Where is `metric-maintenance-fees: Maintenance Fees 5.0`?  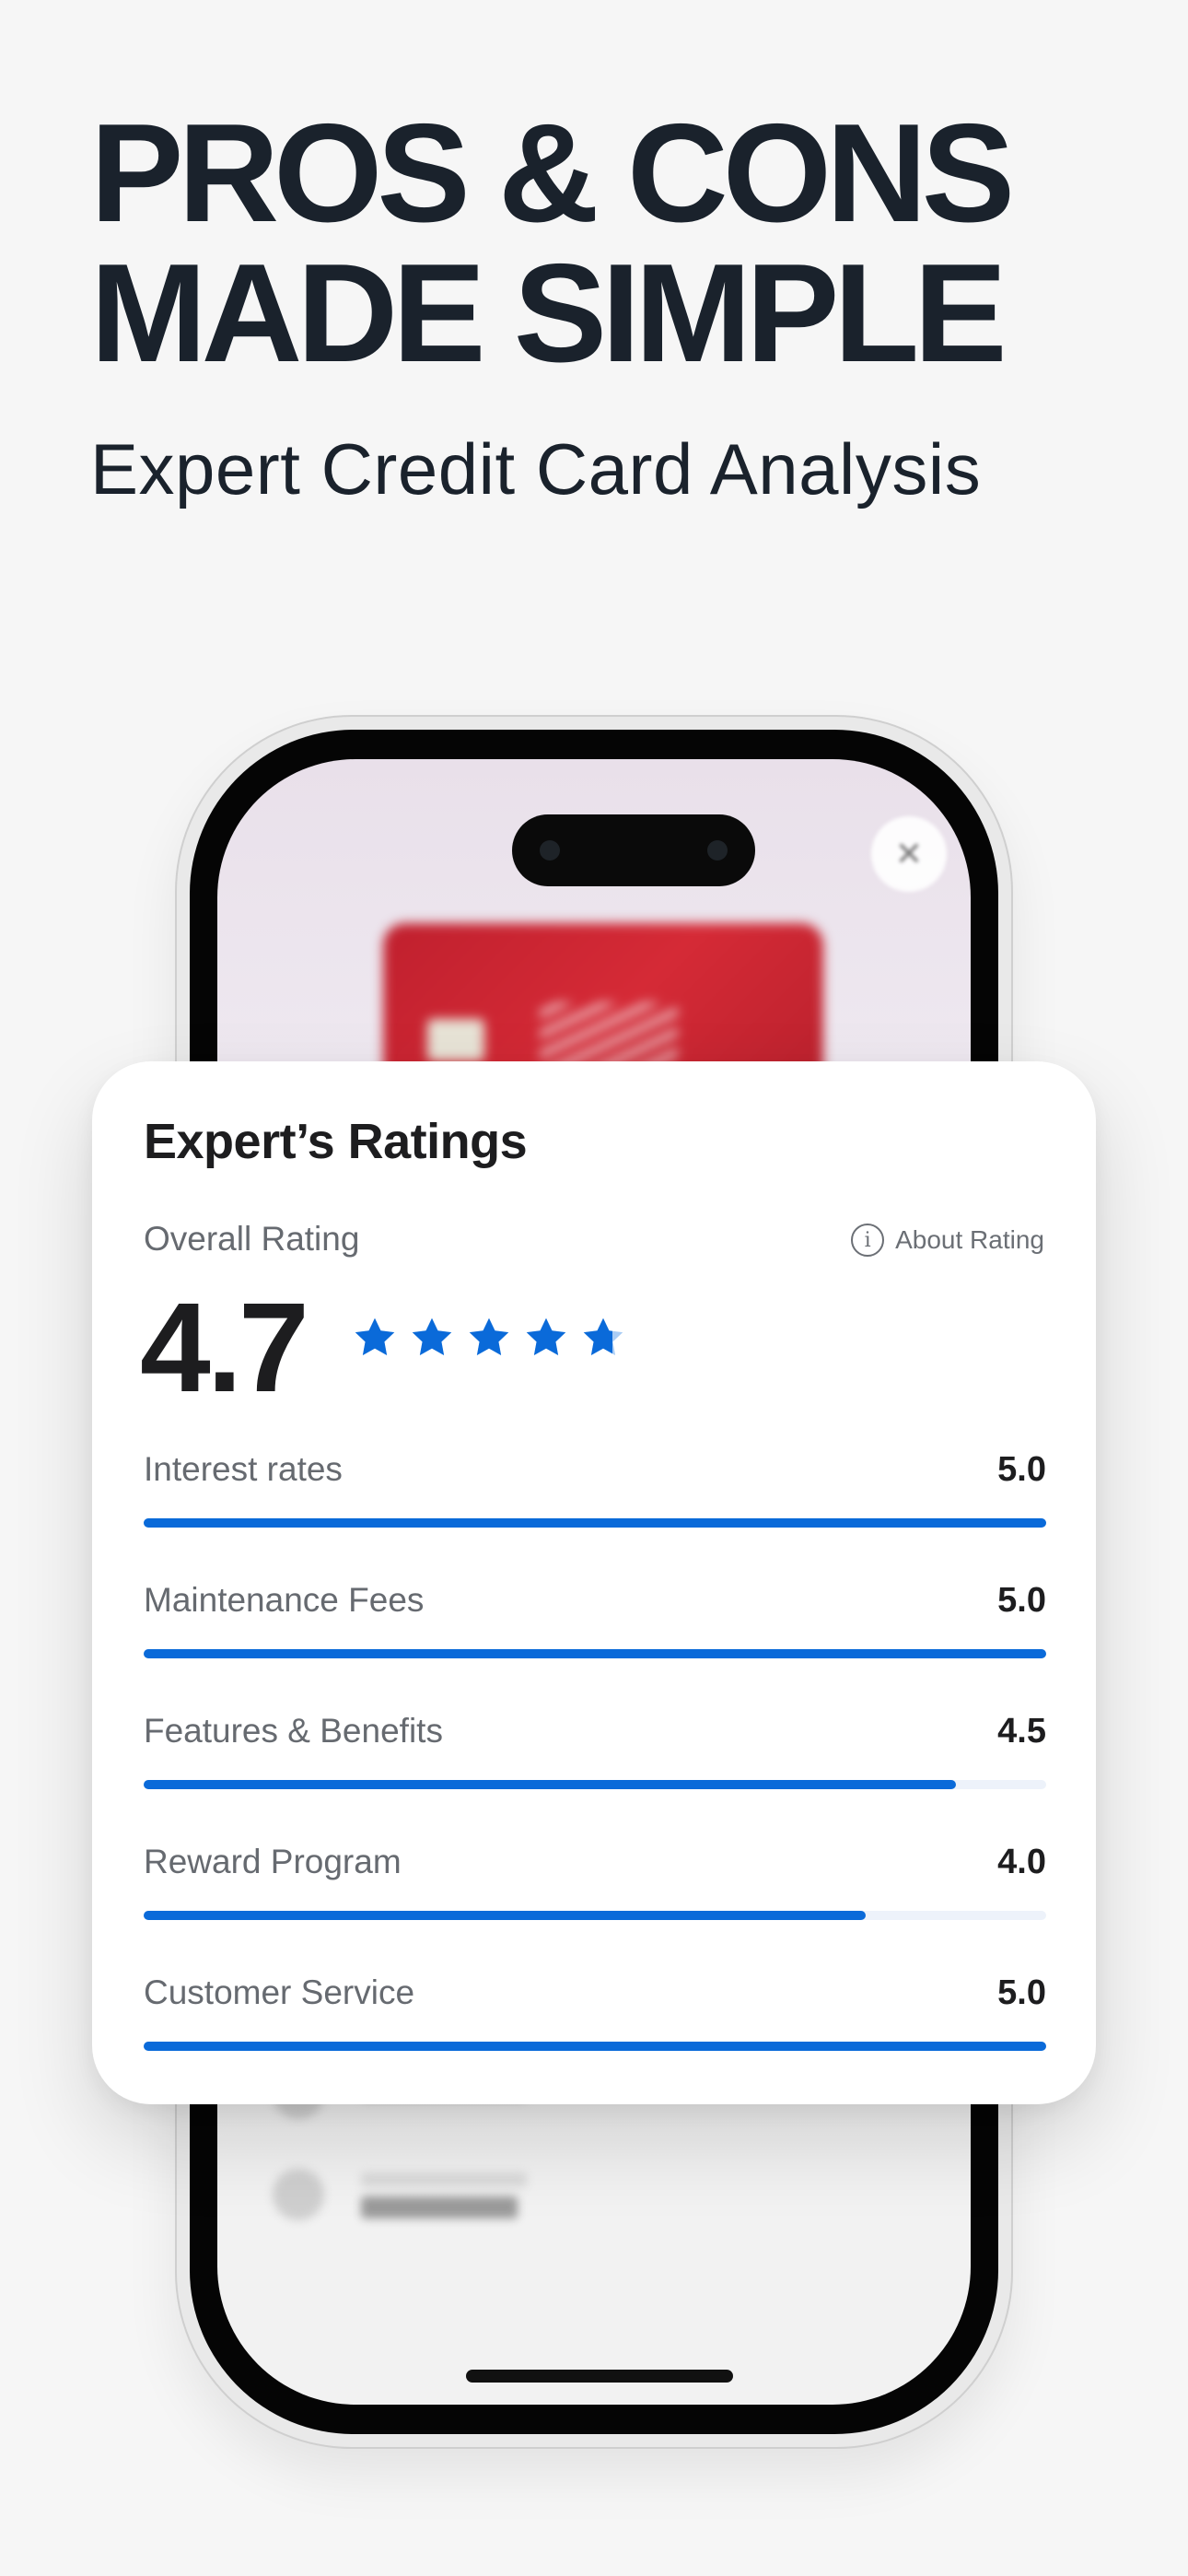 metric-maintenance-fees: Maintenance Fees 5.0 is located at coordinates (595, 1627).